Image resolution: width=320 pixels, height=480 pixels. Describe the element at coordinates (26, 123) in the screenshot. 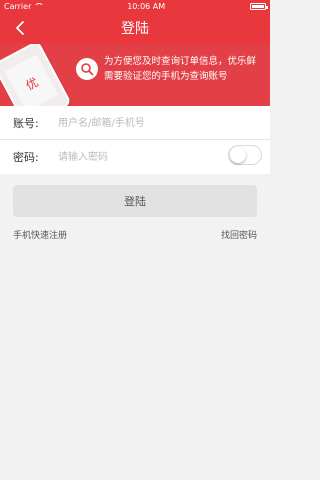

I see `account-label: 账号:` at that location.